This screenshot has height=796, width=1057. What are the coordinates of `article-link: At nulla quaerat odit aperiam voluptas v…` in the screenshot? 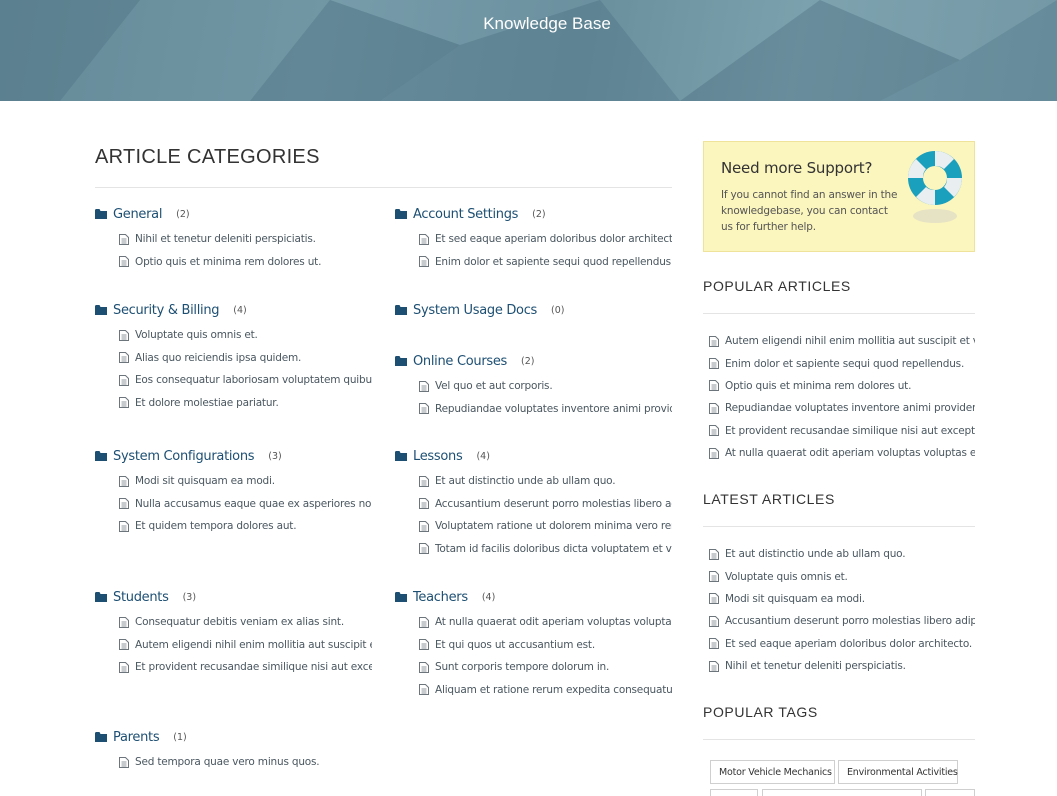 It's located at (533, 622).